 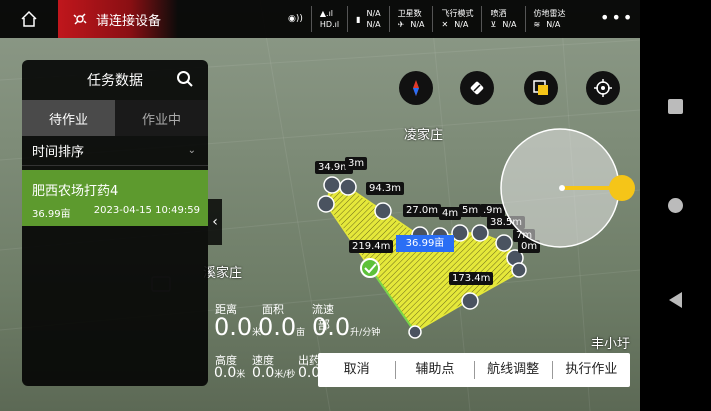 What do you see at coordinates (622, 188) in the screenshot?
I see `dial-handle` at bounding box center [622, 188].